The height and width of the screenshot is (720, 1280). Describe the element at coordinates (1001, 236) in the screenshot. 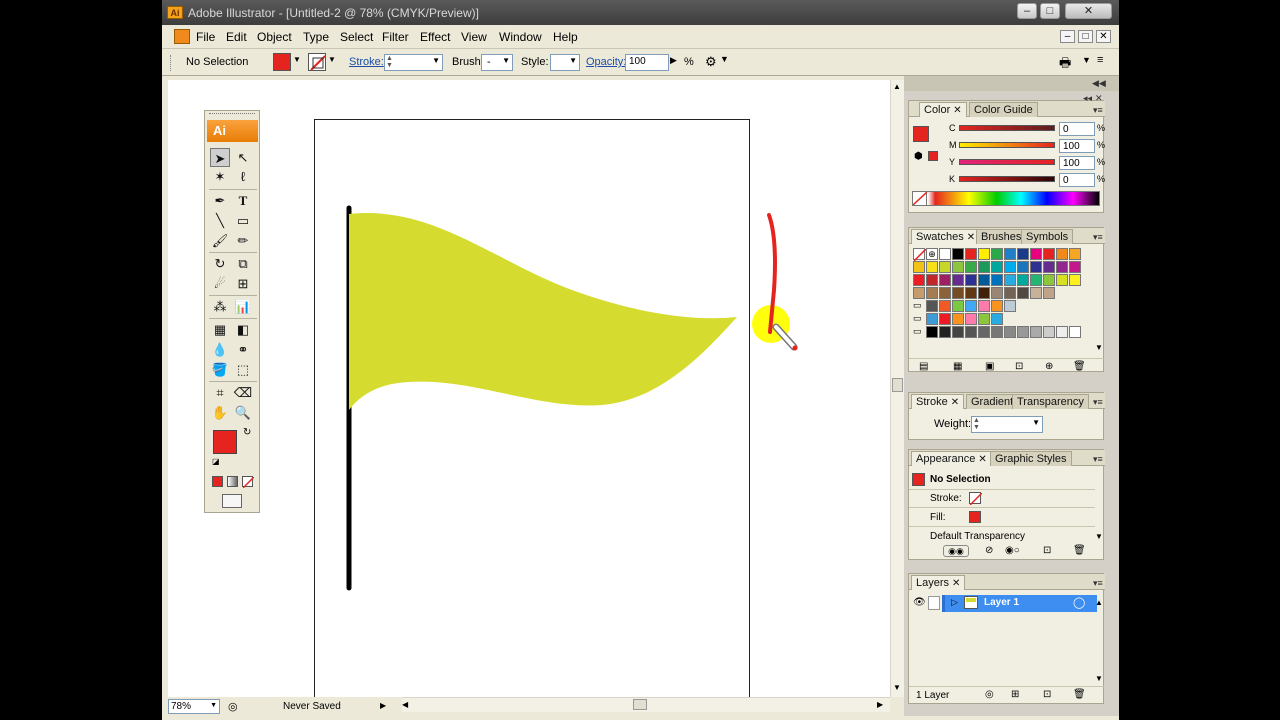

I see `tab-brushes: Brushes` at that location.